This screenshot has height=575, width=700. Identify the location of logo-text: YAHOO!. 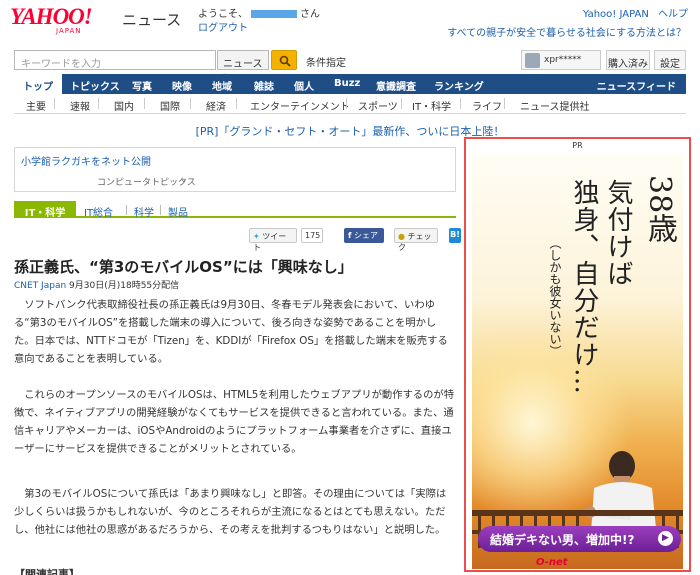
(51, 16).